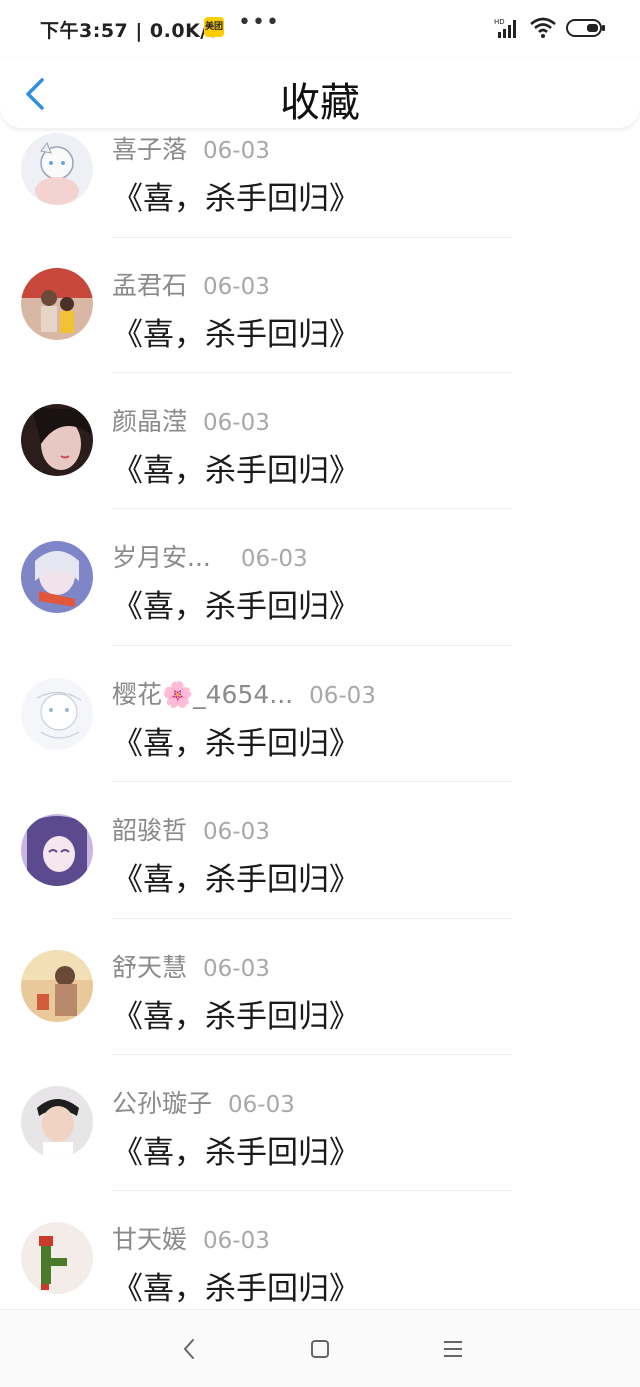 This screenshot has height=1387, width=640. Describe the element at coordinates (191, 1238) in the screenshot. I see `favorite-name: 甘天媛 06-03` at that location.